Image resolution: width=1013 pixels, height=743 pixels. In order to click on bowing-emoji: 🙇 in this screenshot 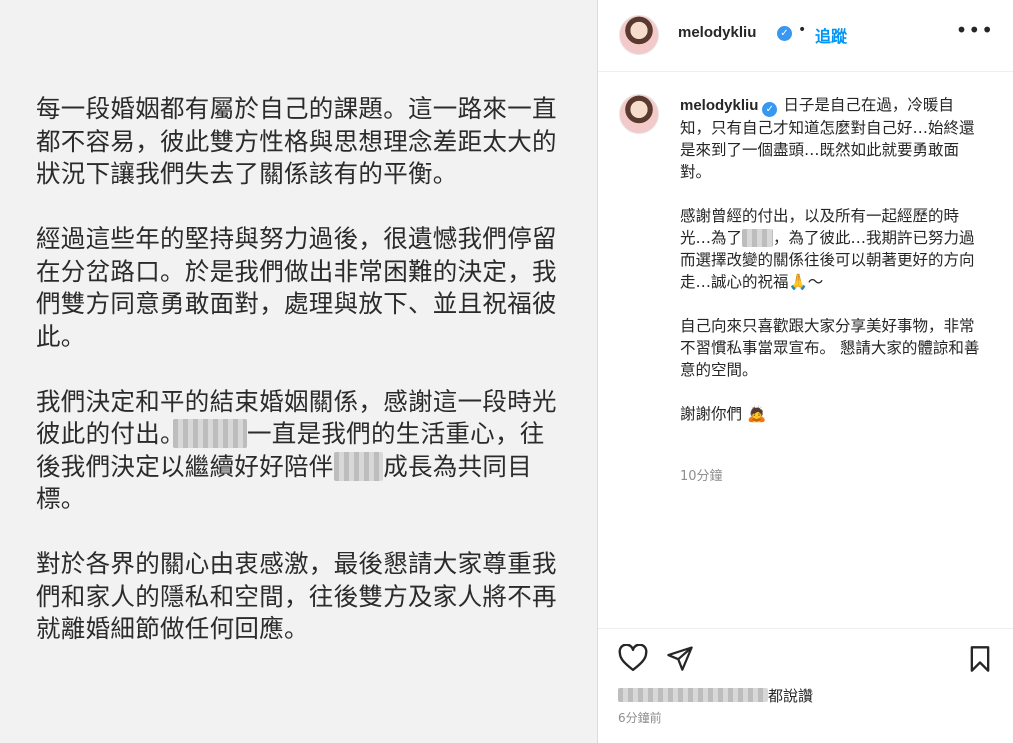, I will do `click(756, 414)`.